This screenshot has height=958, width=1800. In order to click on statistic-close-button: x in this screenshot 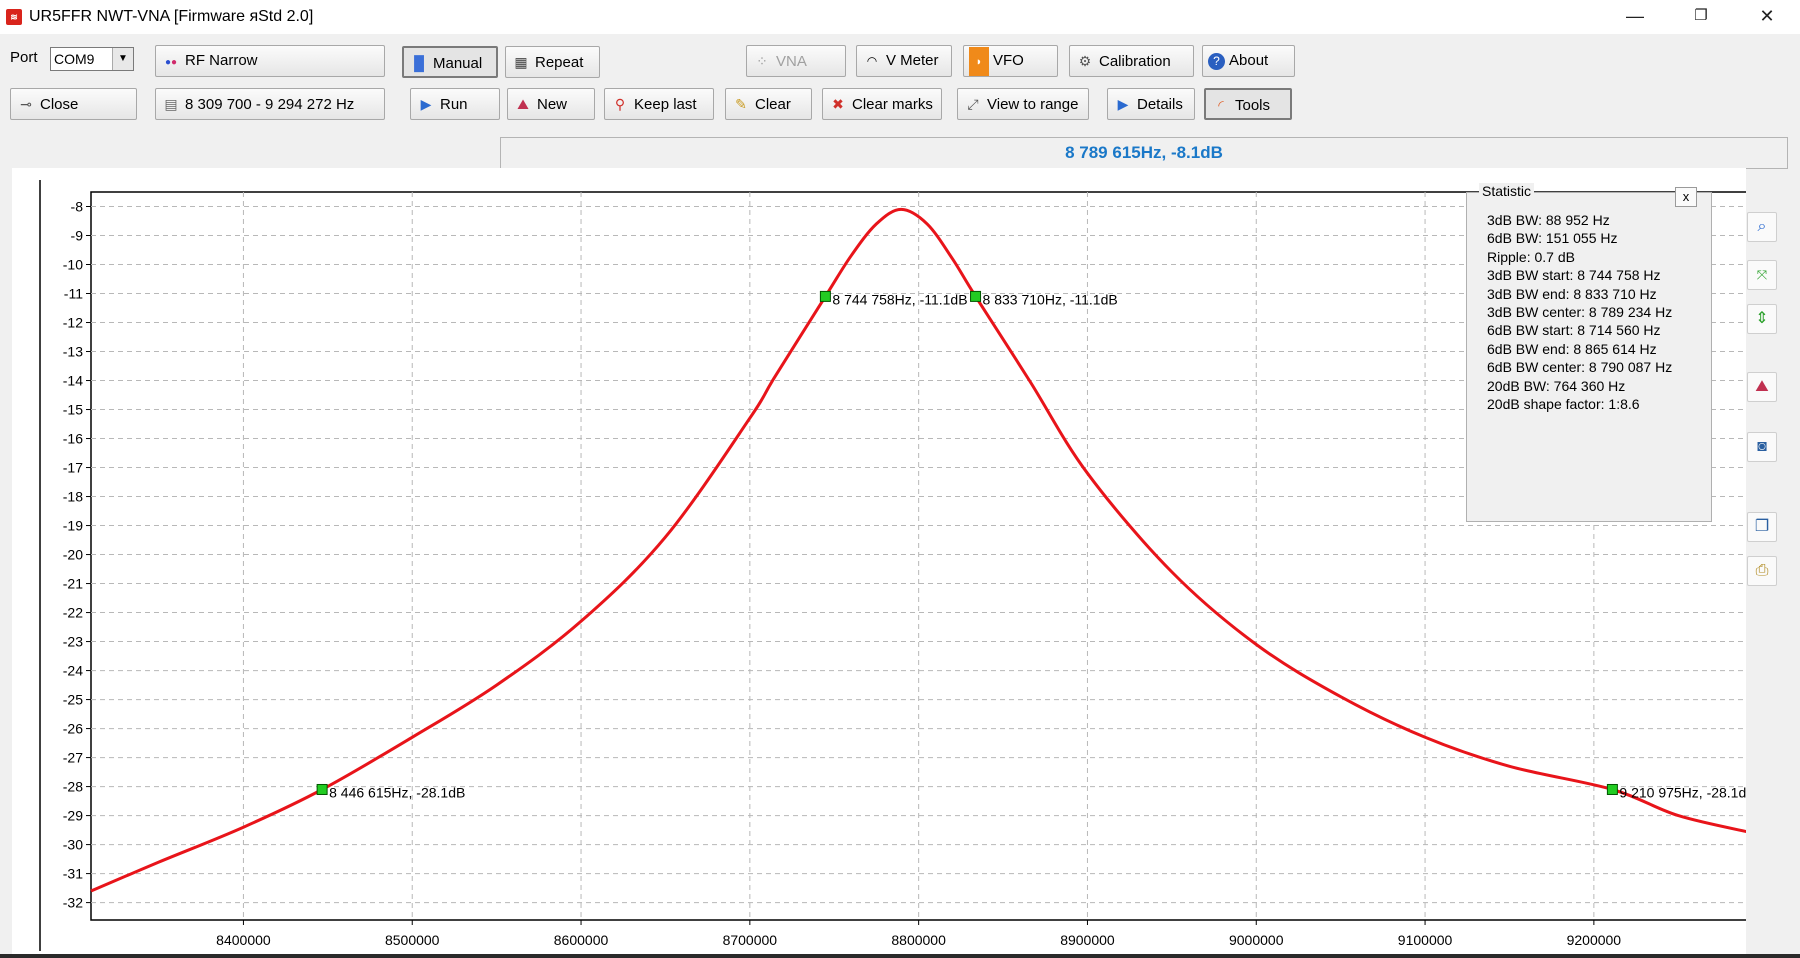, I will do `click(1686, 197)`.